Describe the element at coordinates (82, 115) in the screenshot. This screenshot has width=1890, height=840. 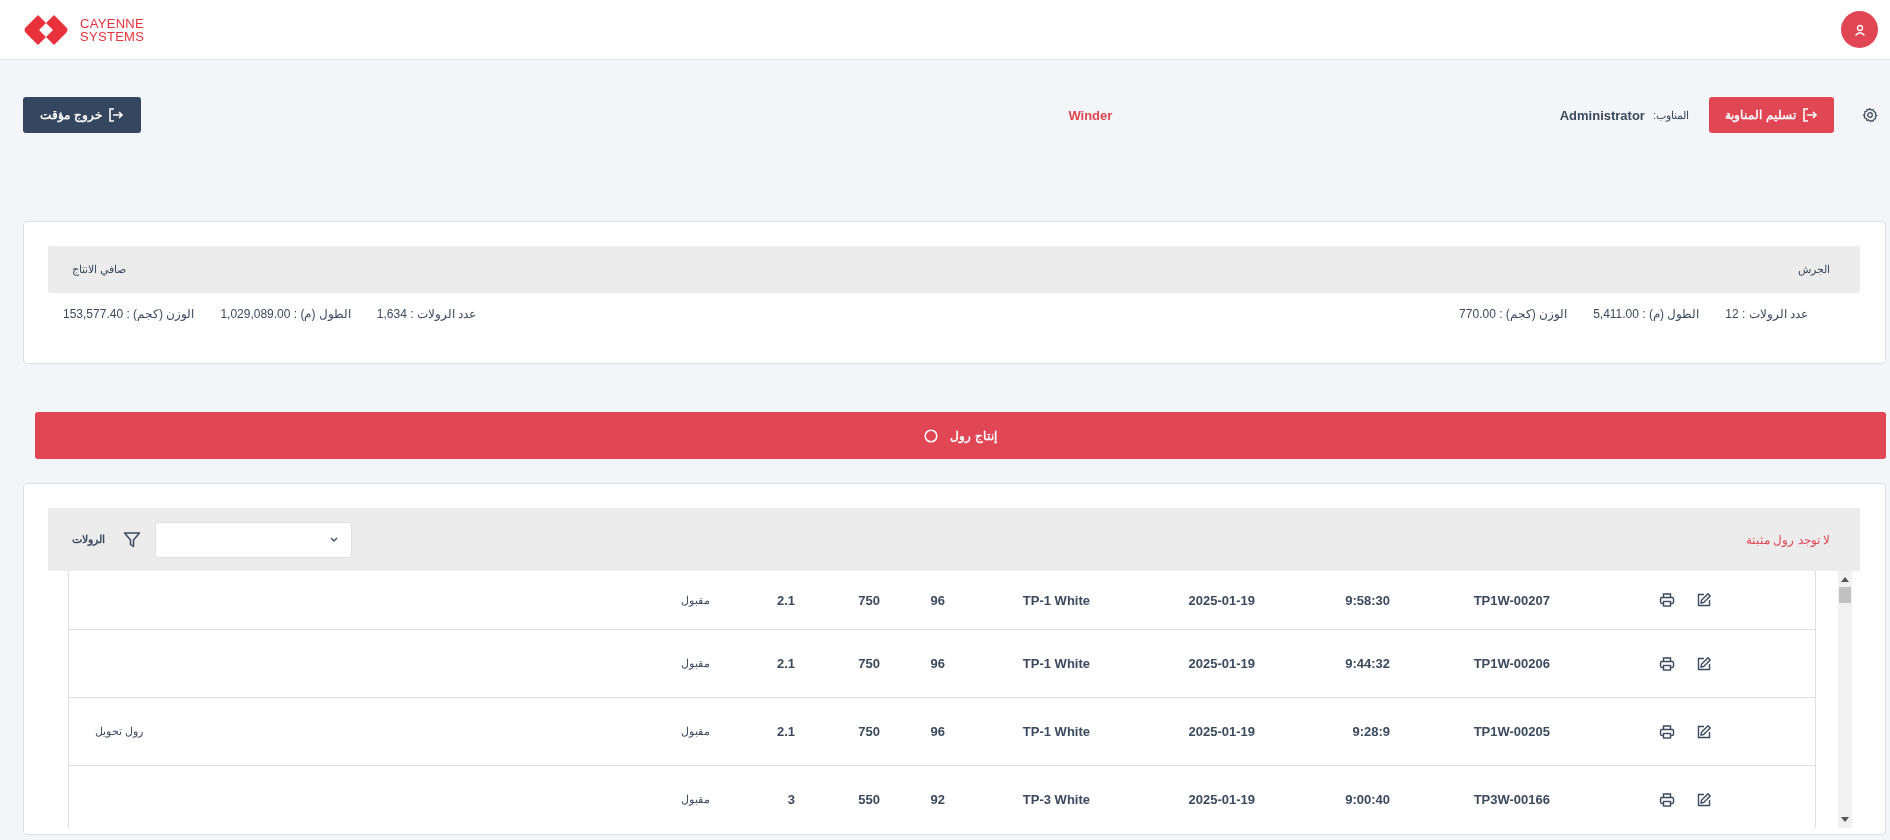
I see `temporary-exit-button: خروج مؤقت` at that location.